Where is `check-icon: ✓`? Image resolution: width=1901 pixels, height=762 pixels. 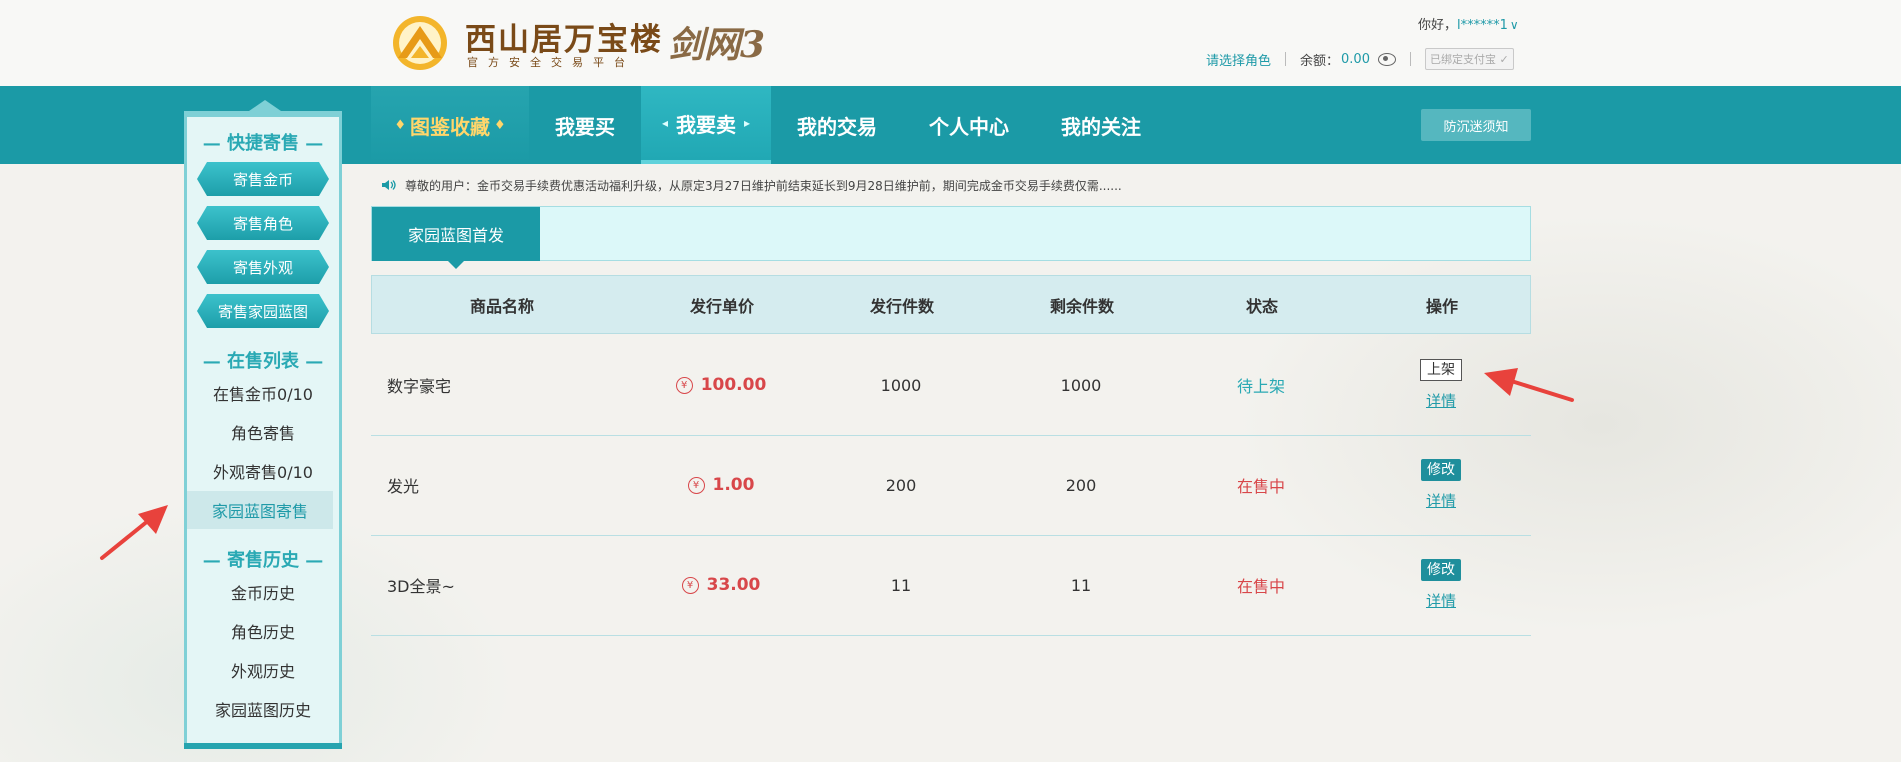 check-icon: ✓ is located at coordinates (1504, 59).